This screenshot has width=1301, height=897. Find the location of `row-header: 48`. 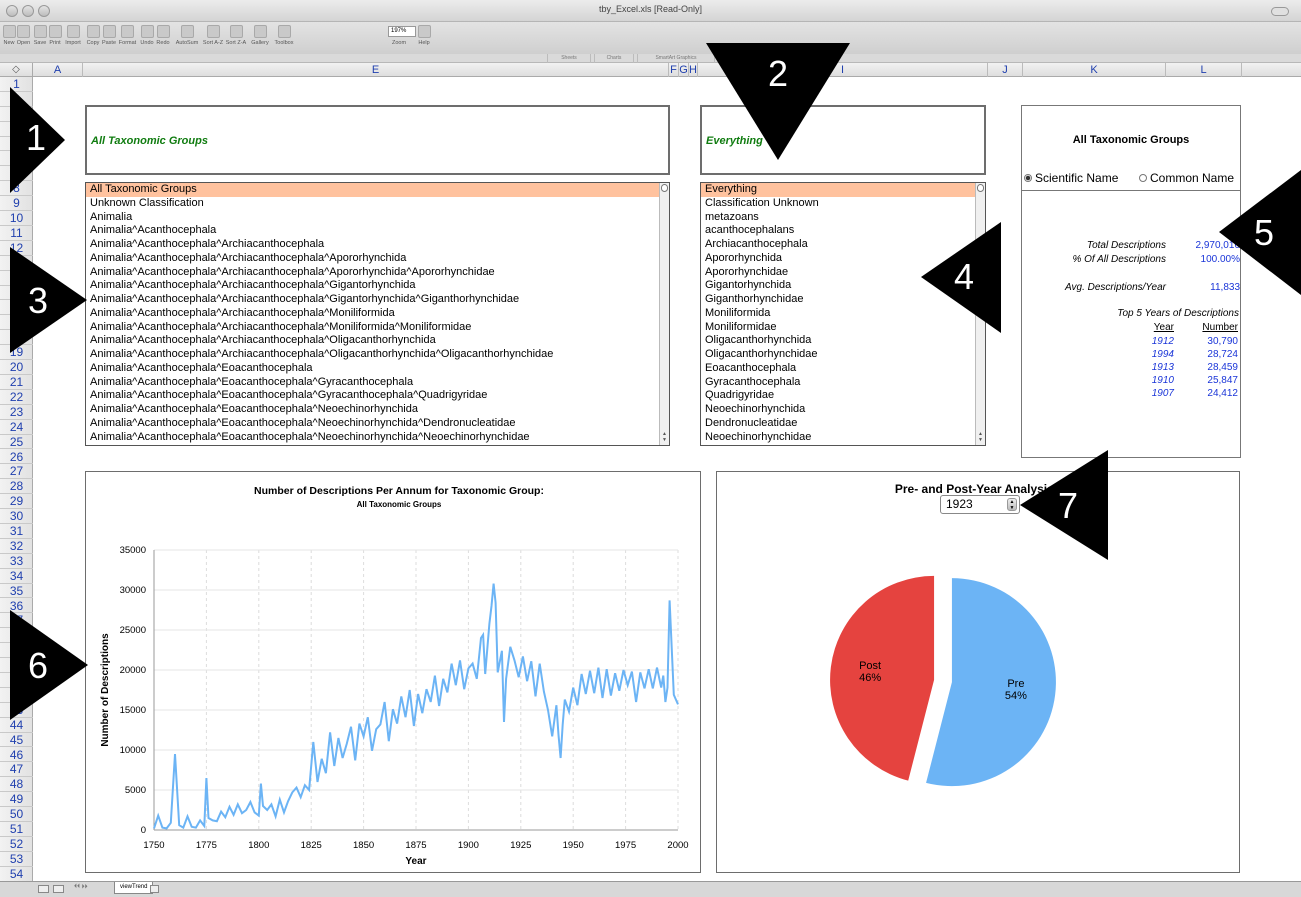

row-header: 48 is located at coordinates (16, 785).